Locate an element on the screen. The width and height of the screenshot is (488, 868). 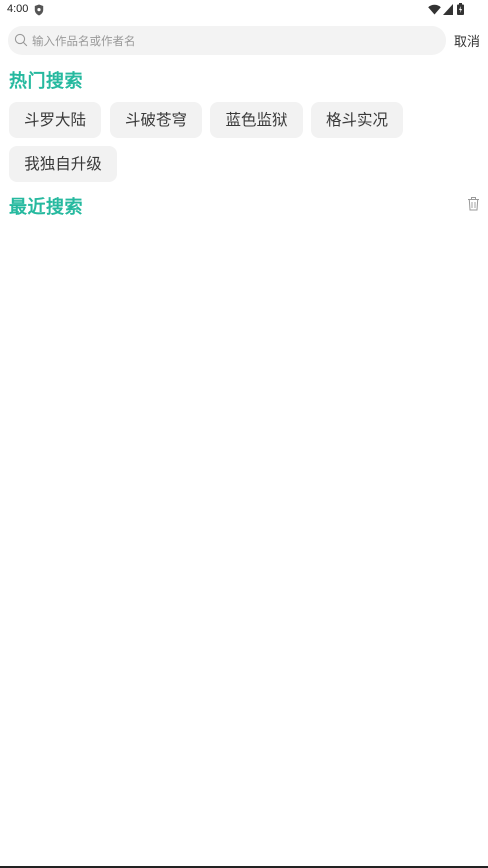
recent-search-title: 最近搜索 is located at coordinates (46, 207).